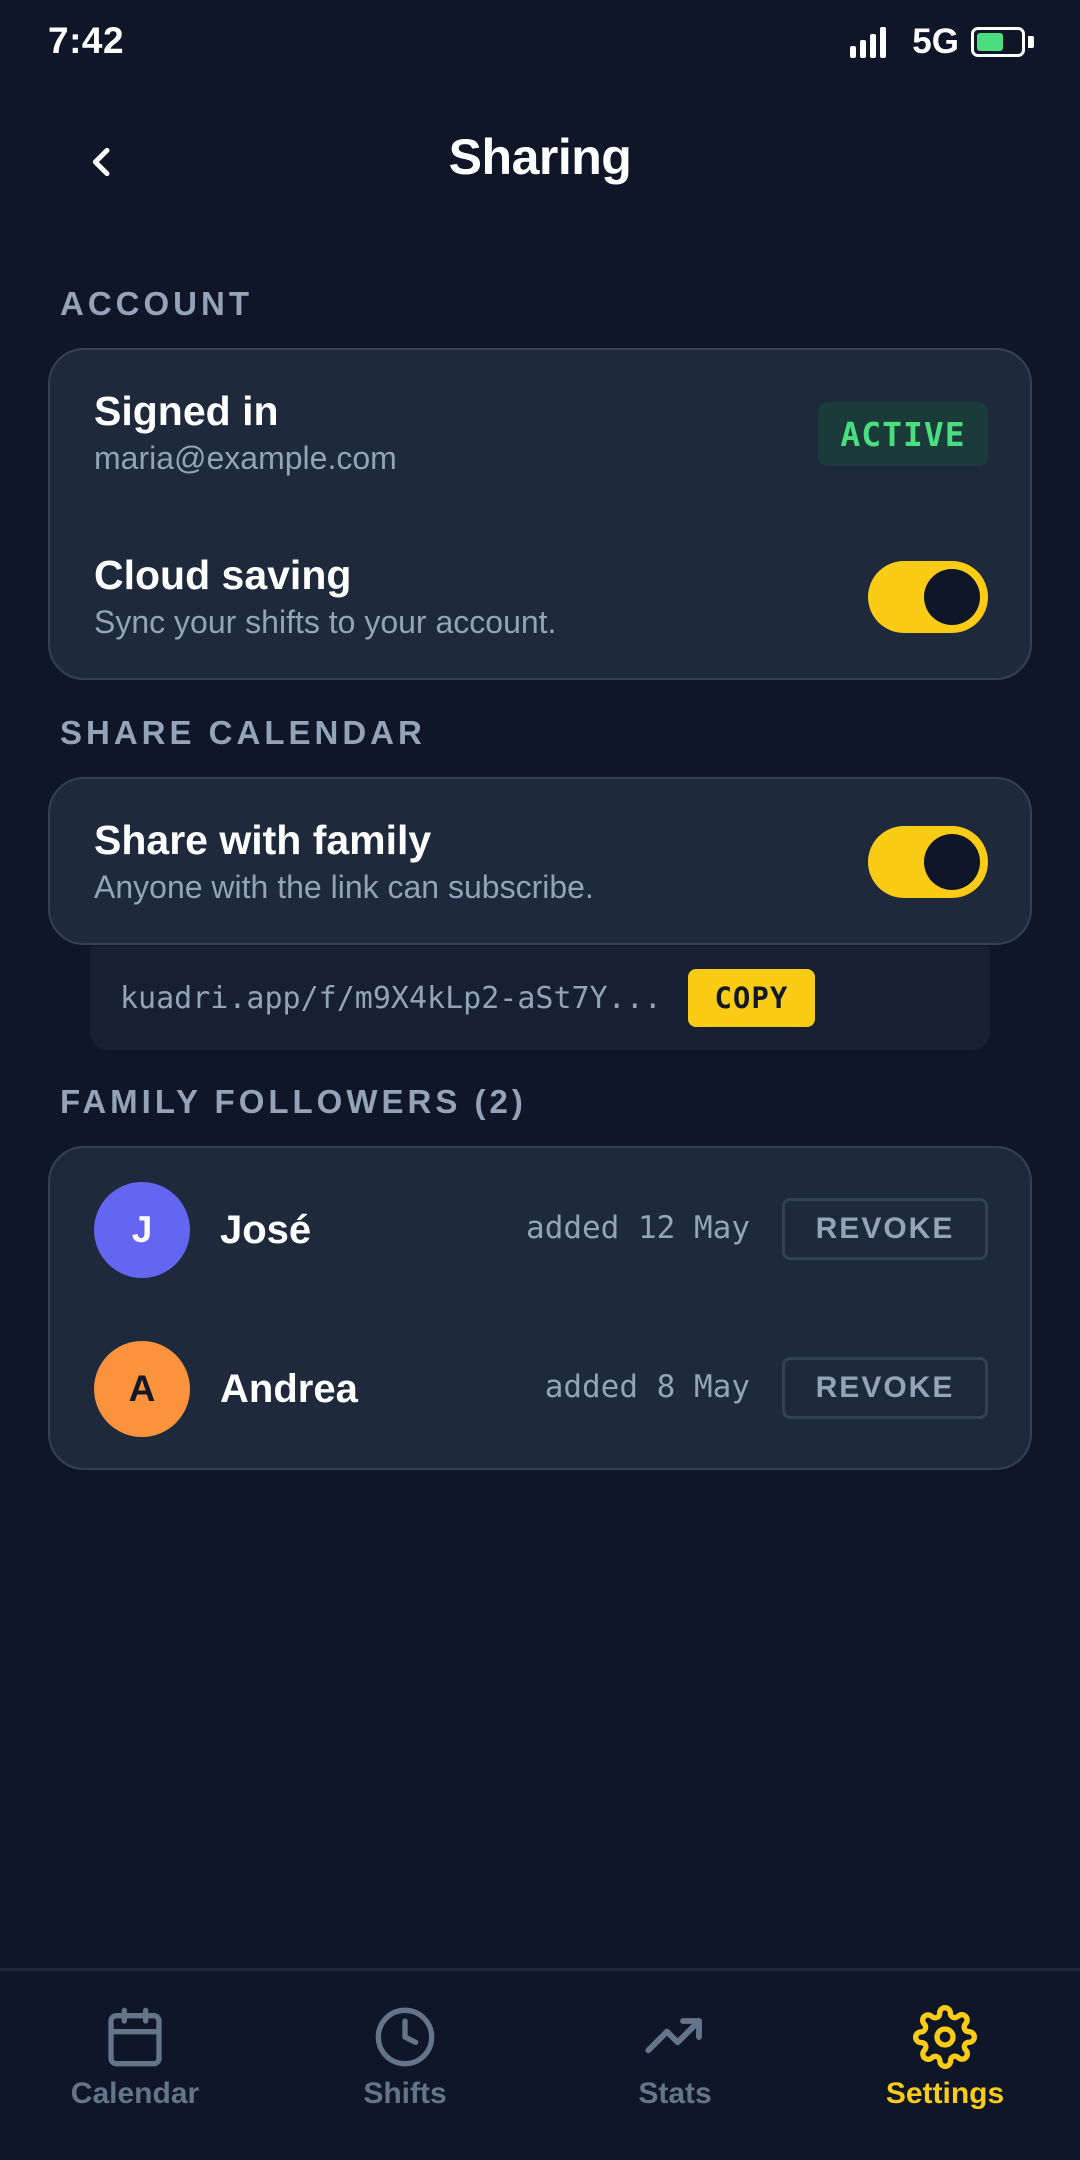 The width and height of the screenshot is (1080, 2160). I want to click on list-item: J José added 12 May REVOKE, so click(540, 1242).